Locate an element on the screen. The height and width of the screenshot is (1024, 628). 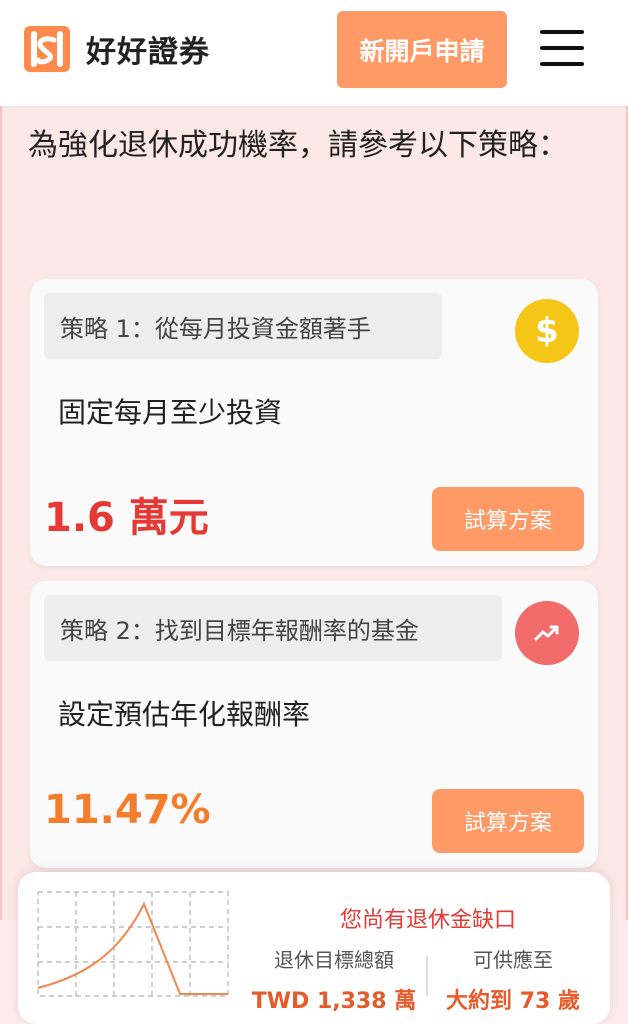
strategy-value: 11.47% is located at coordinates (127, 810).